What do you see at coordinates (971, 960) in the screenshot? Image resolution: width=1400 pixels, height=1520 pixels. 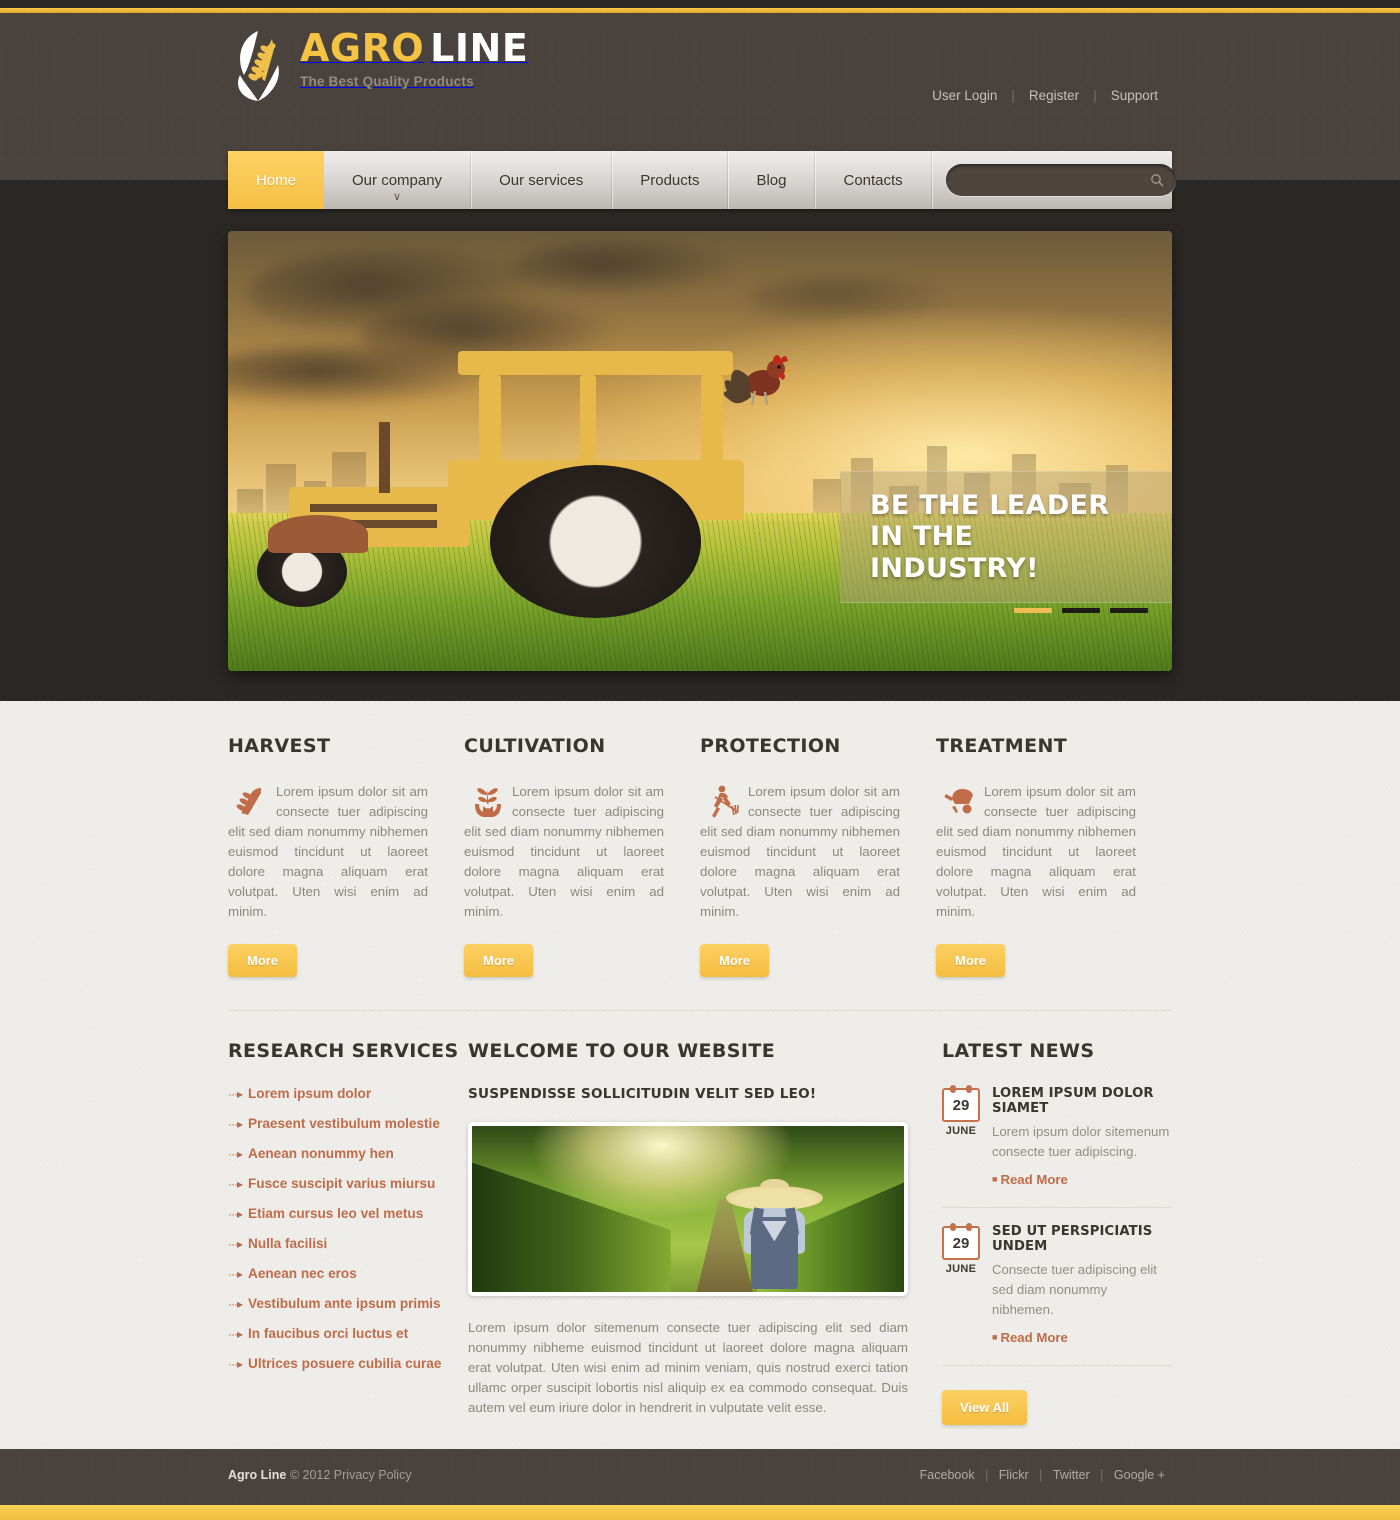 I see `more-button-treatment: More` at bounding box center [971, 960].